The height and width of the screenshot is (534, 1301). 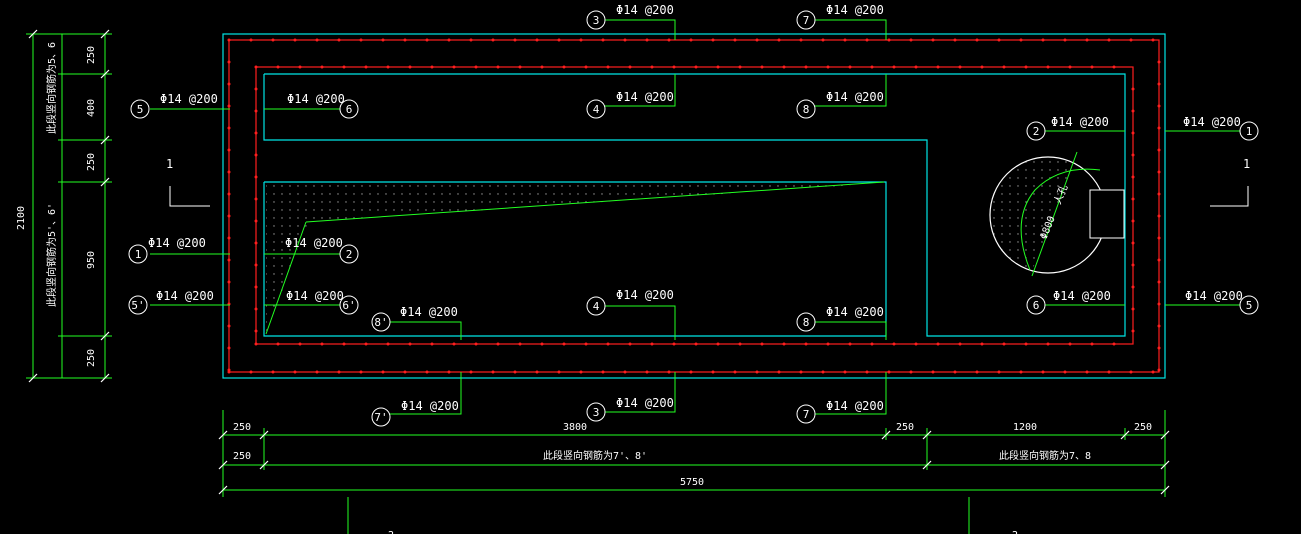 I want to click on dim-horizontal-total: 5750, so click(x=692, y=482).